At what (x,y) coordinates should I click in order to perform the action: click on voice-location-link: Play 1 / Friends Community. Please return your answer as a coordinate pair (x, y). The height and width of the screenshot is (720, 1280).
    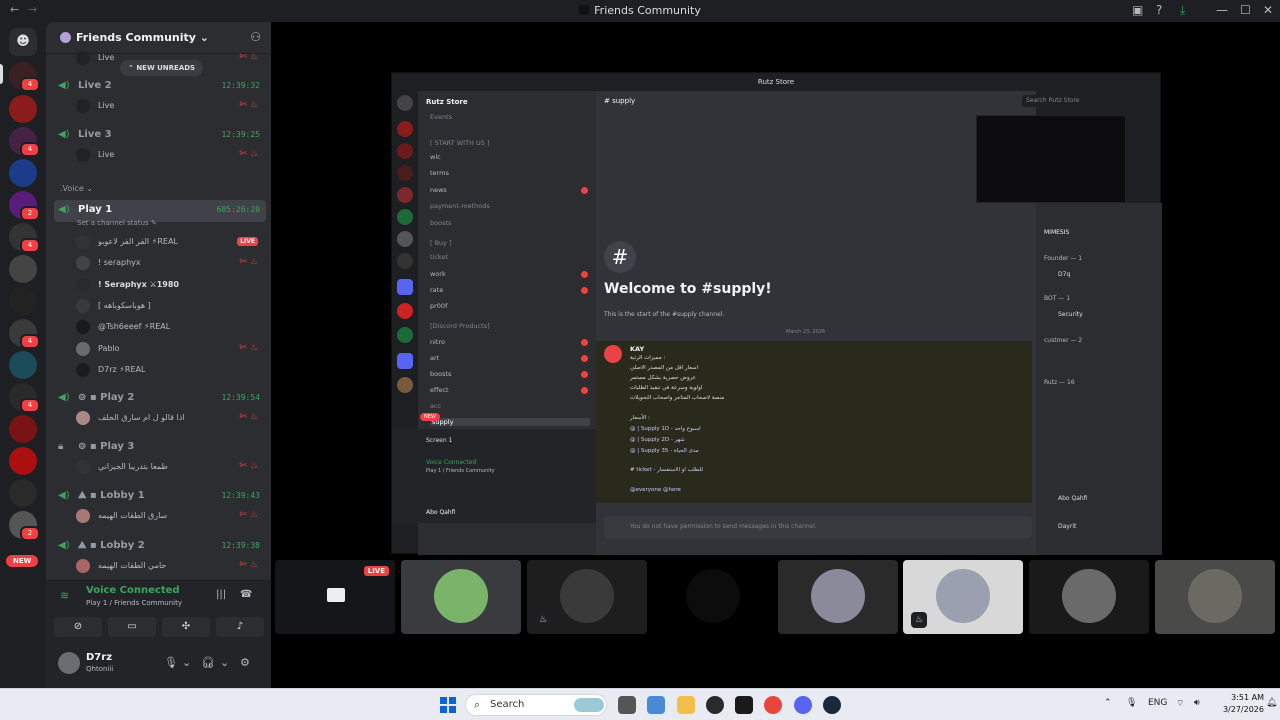
    Looking at the image, I should click on (134, 603).